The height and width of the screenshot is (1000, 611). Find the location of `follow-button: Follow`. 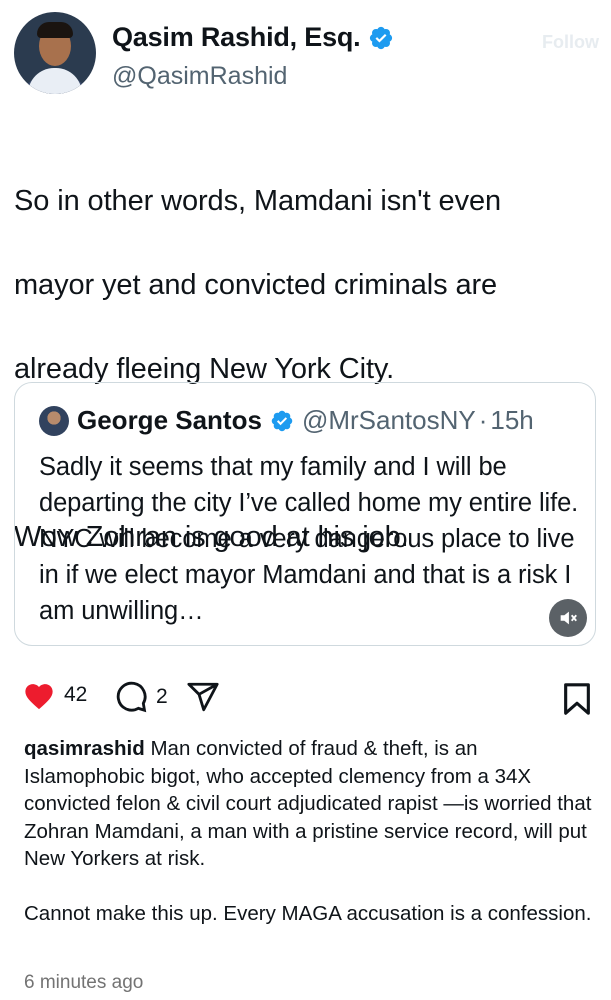

follow-button: Follow is located at coordinates (570, 42).